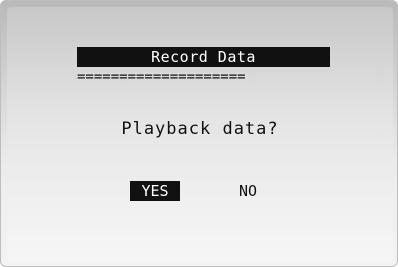 This screenshot has width=398, height=267. What do you see at coordinates (155, 191) in the screenshot?
I see `yes-option: YES` at bounding box center [155, 191].